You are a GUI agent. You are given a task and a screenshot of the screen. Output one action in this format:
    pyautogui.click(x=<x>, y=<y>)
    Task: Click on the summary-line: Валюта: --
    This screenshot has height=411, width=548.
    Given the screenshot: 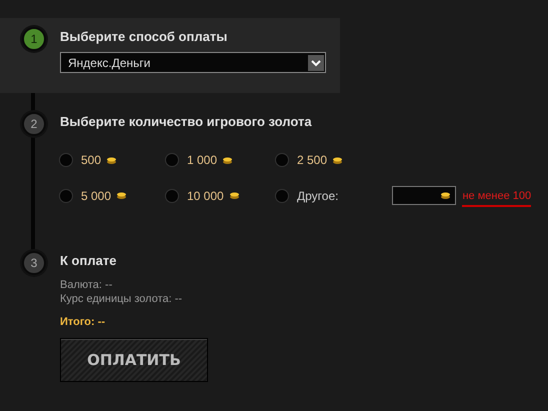 What is the action you would take?
    pyautogui.click(x=87, y=285)
    